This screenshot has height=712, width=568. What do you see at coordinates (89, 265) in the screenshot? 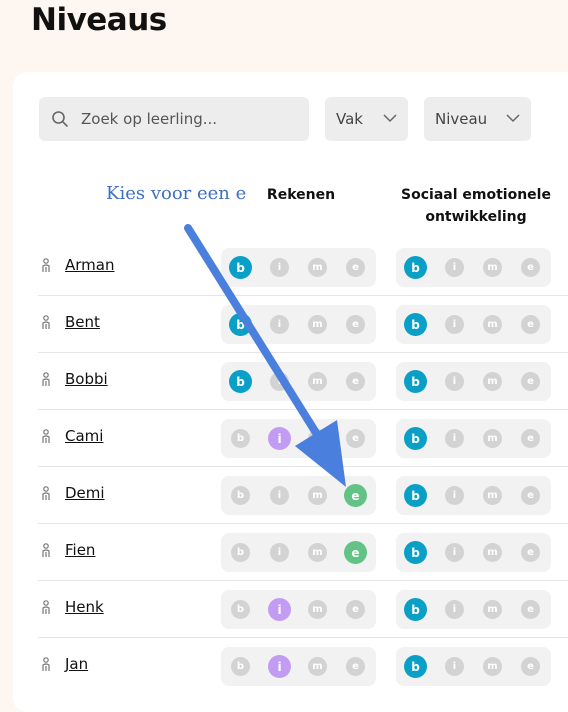
I see `student-name-link: Arman` at bounding box center [89, 265].